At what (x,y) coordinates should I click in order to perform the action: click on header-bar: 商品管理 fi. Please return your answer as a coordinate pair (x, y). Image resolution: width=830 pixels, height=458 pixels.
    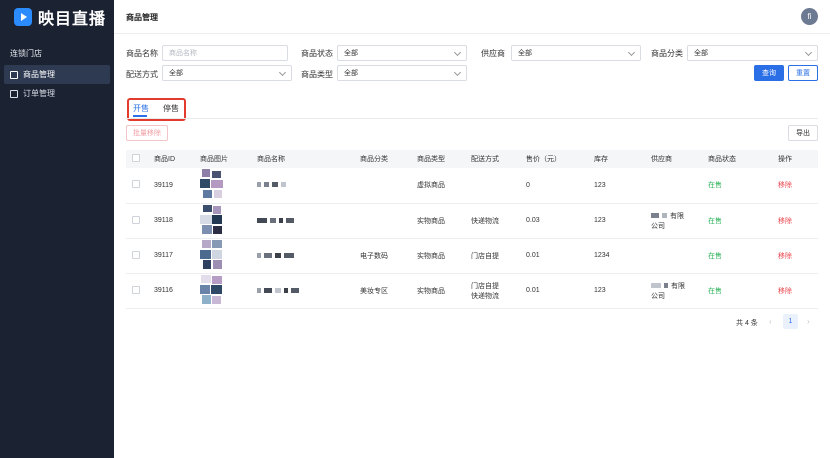
    Looking at the image, I should click on (472, 17).